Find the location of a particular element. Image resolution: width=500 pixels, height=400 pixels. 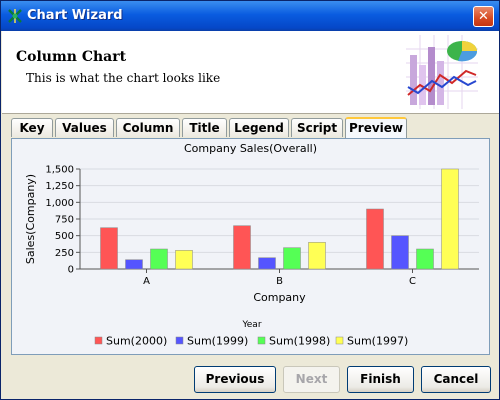

tab-preview: Preview is located at coordinates (376, 127).